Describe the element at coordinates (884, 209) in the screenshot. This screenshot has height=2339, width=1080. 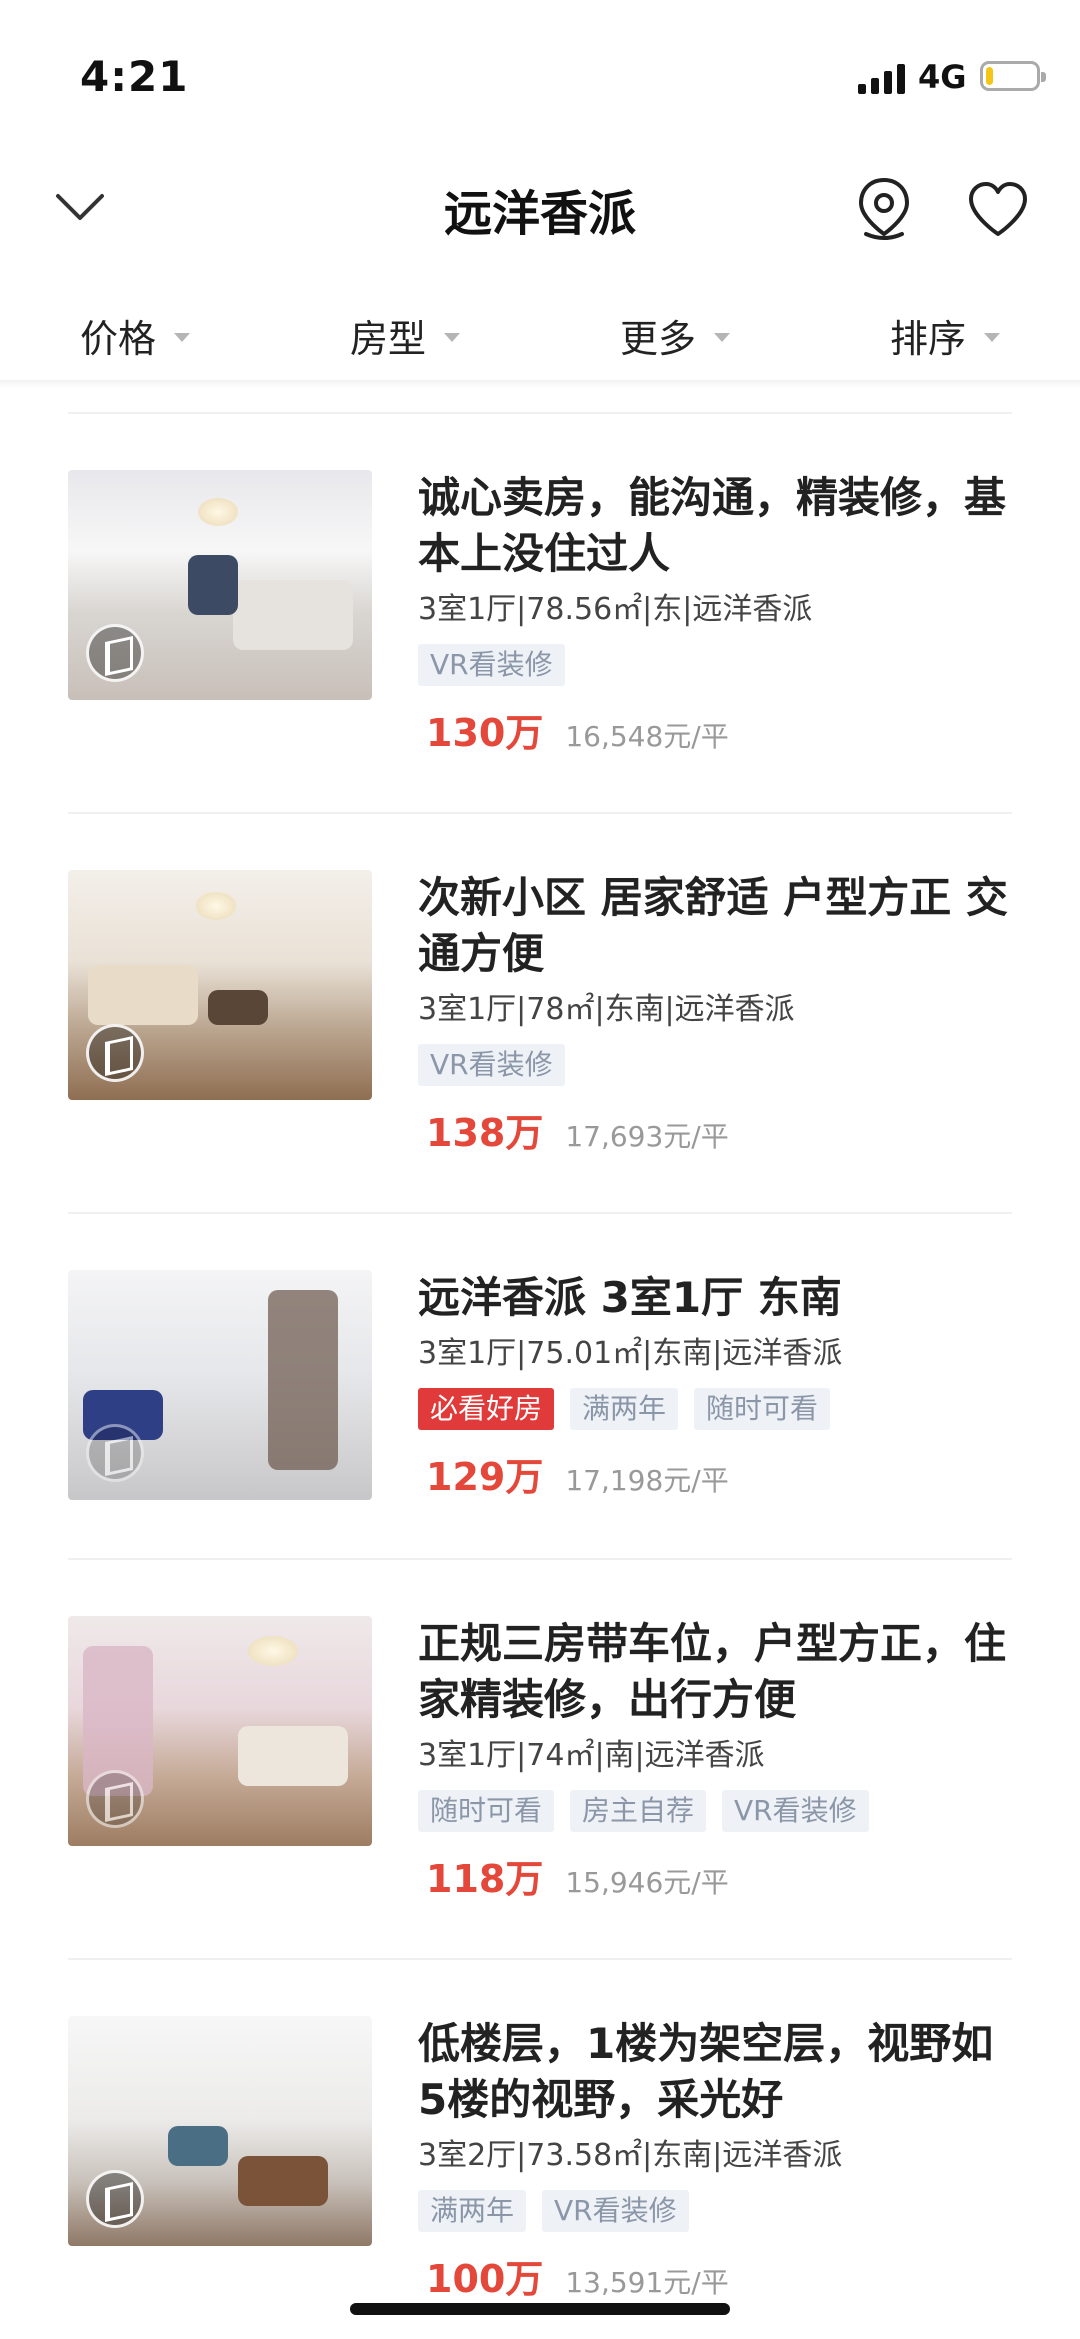
I see `map-pin-icon` at that location.